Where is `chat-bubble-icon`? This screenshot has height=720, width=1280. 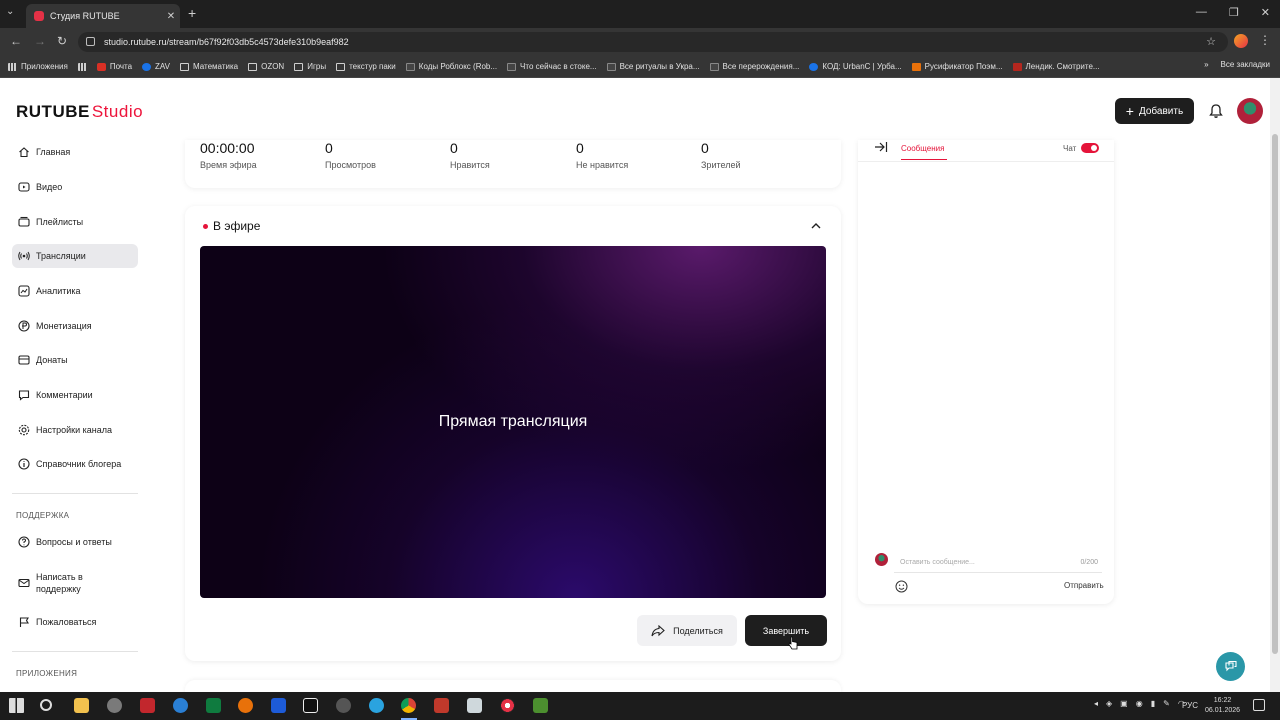
chat-bubble-icon is located at coordinates (1230, 665).